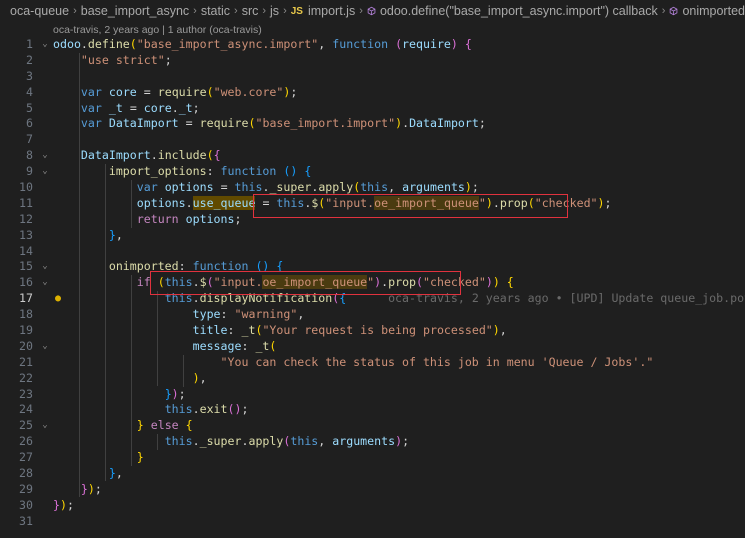 Image resolution: width=745 pixels, height=538 pixels. I want to click on code-text: import_options: function () {, so click(210, 171).